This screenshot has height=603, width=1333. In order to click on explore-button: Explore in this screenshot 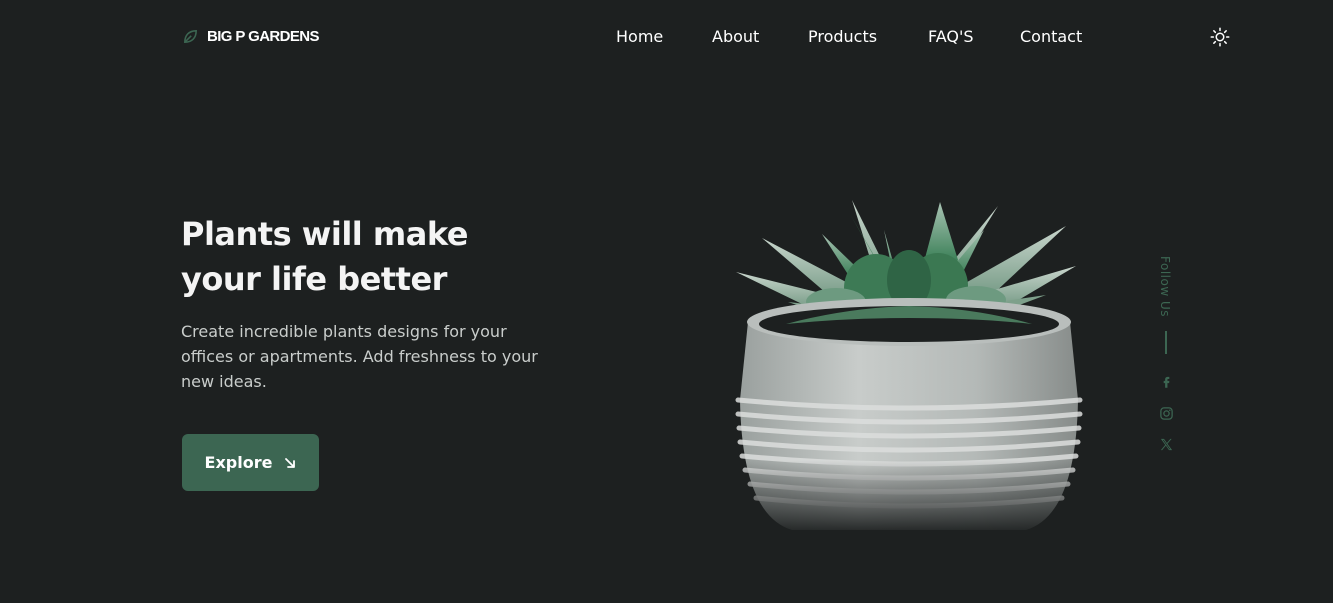, I will do `click(250, 462)`.